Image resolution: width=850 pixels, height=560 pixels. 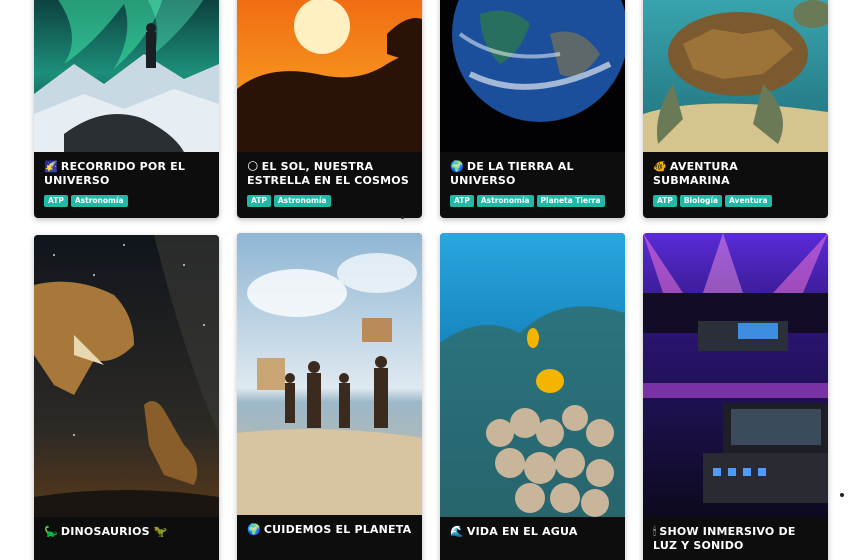 What do you see at coordinates (329, 529) in the screenshot?
I see `card-title: 🌍 CUIDEMOS EL PLANETA` at bounding box center [329, 529].